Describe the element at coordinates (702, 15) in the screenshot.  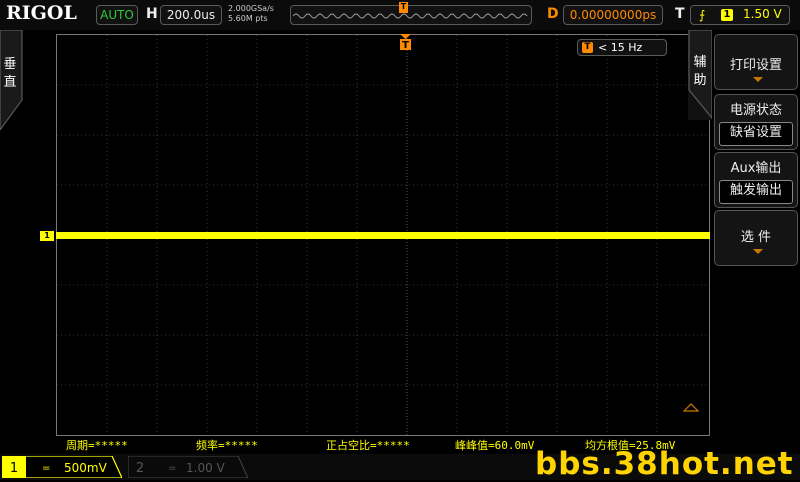
I see `rising-edge-icon: ⨍` at that location.